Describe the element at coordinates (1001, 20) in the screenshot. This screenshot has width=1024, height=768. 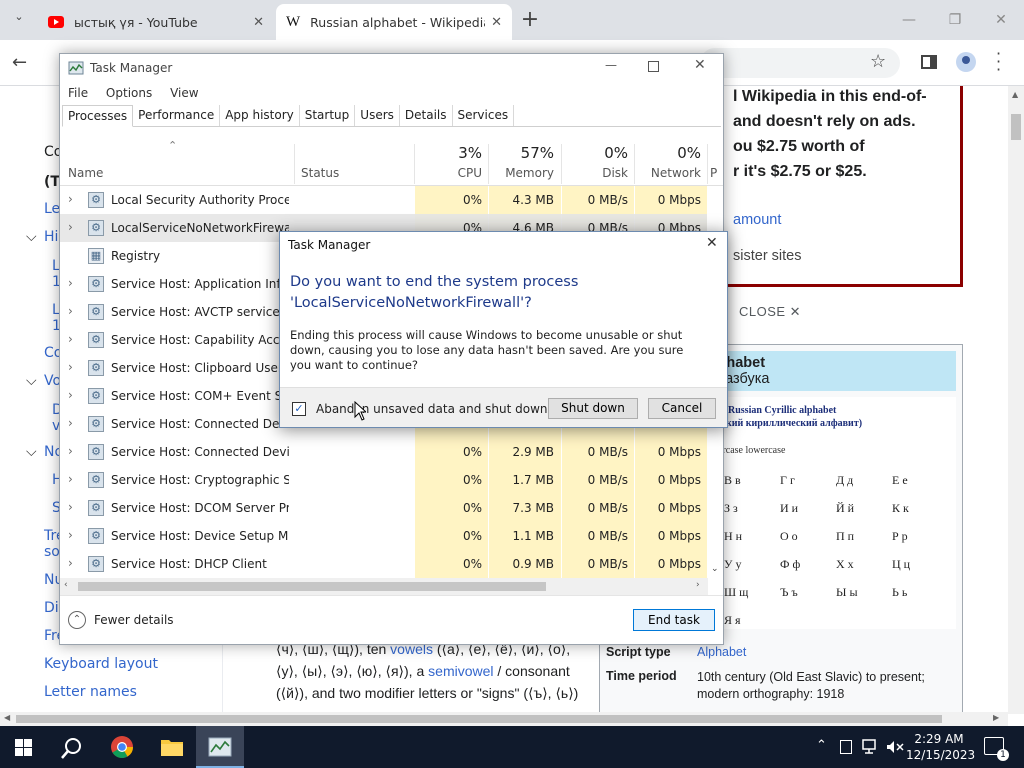
I see `close-window-button: ✕` at that location.